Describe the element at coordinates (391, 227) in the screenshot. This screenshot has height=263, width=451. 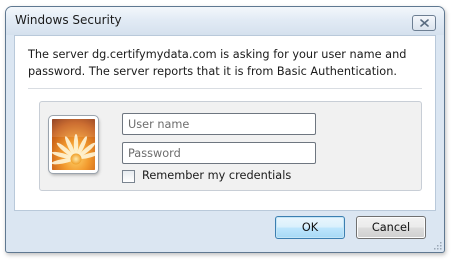
I see `cancel-button: Cancel` at that location.